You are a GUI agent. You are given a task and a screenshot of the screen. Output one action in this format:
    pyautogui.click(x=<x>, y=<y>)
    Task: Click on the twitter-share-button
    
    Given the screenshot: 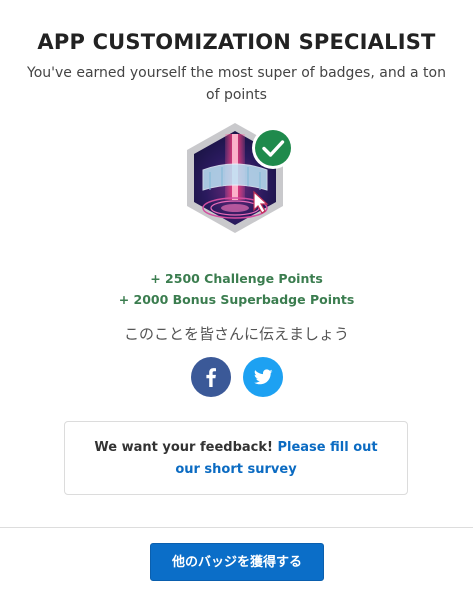 What is the action you would take?
    pyautogui.click(x=263, y=377)
    